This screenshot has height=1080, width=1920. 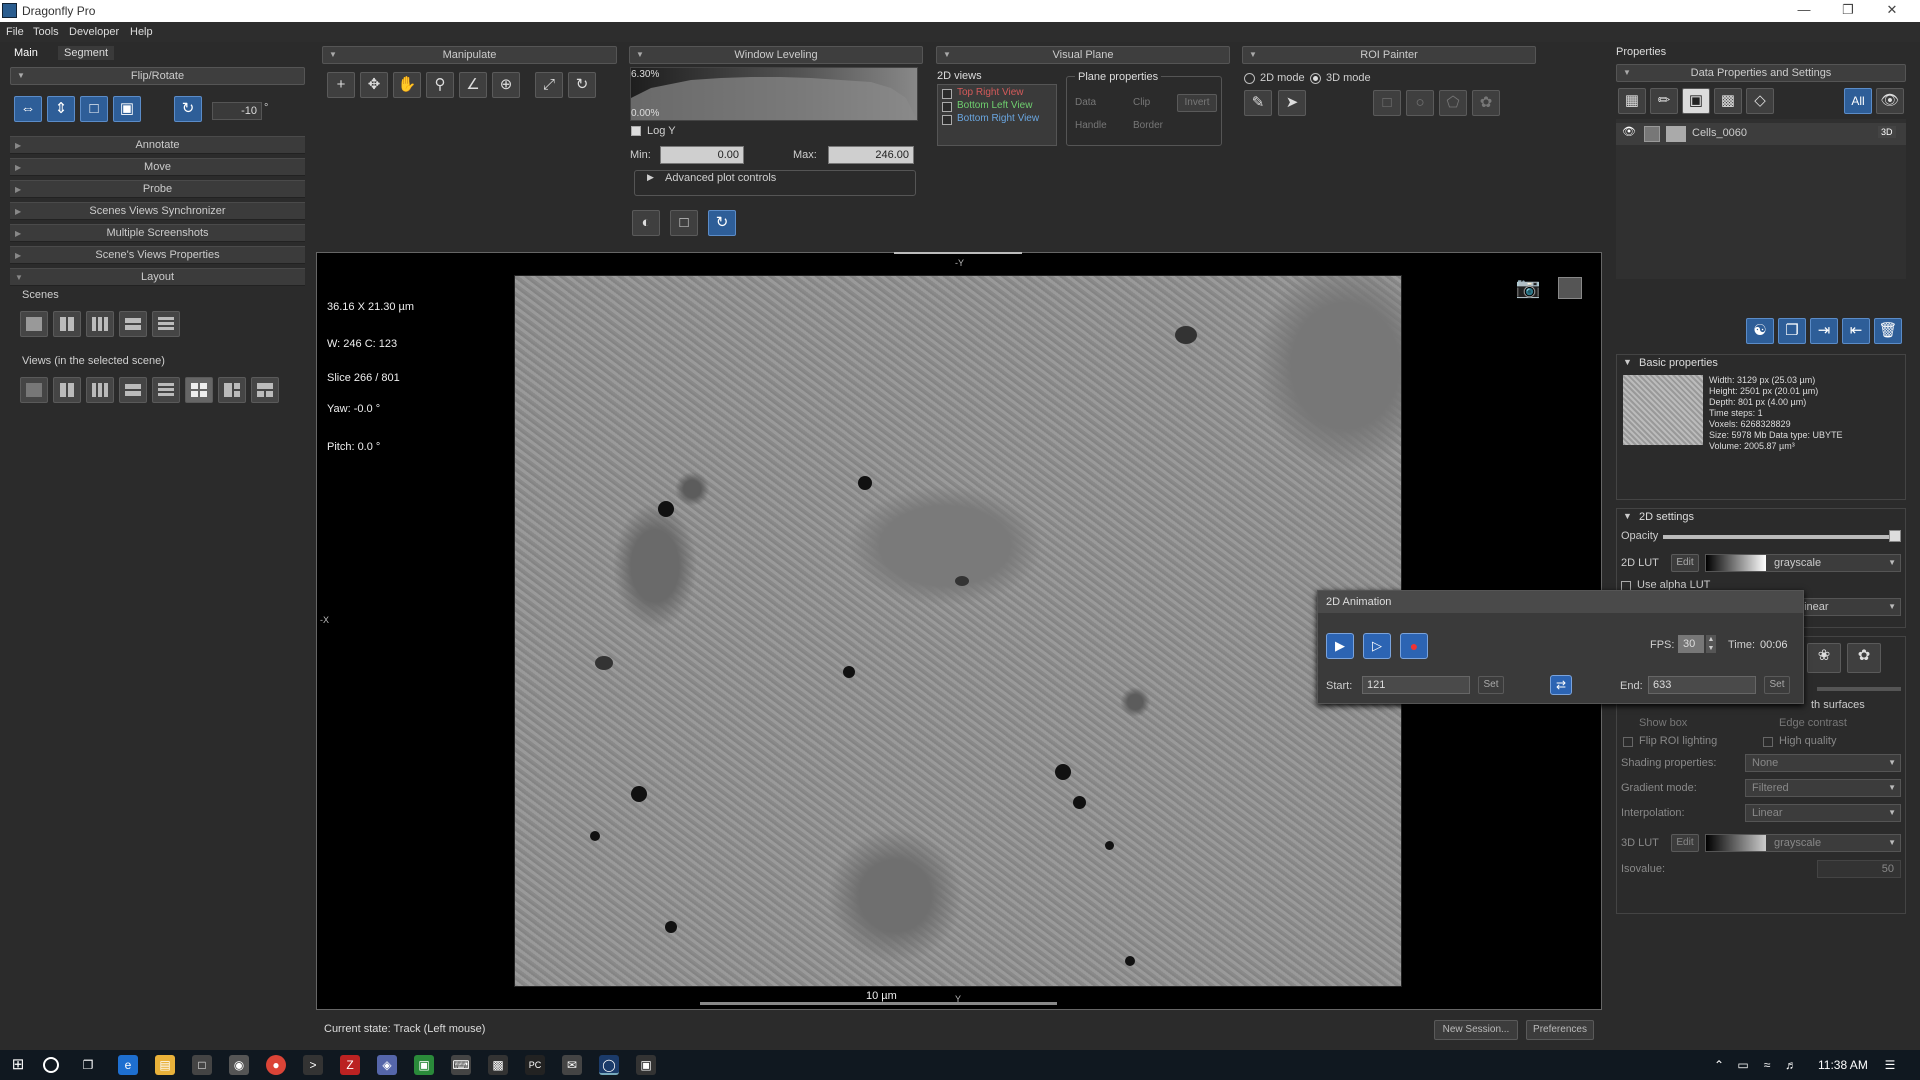 What do you see at coordinates (1728, 101) in the screenshot?
I see `multi-roi-icon: ▩` at bounding box center [1728, 101].